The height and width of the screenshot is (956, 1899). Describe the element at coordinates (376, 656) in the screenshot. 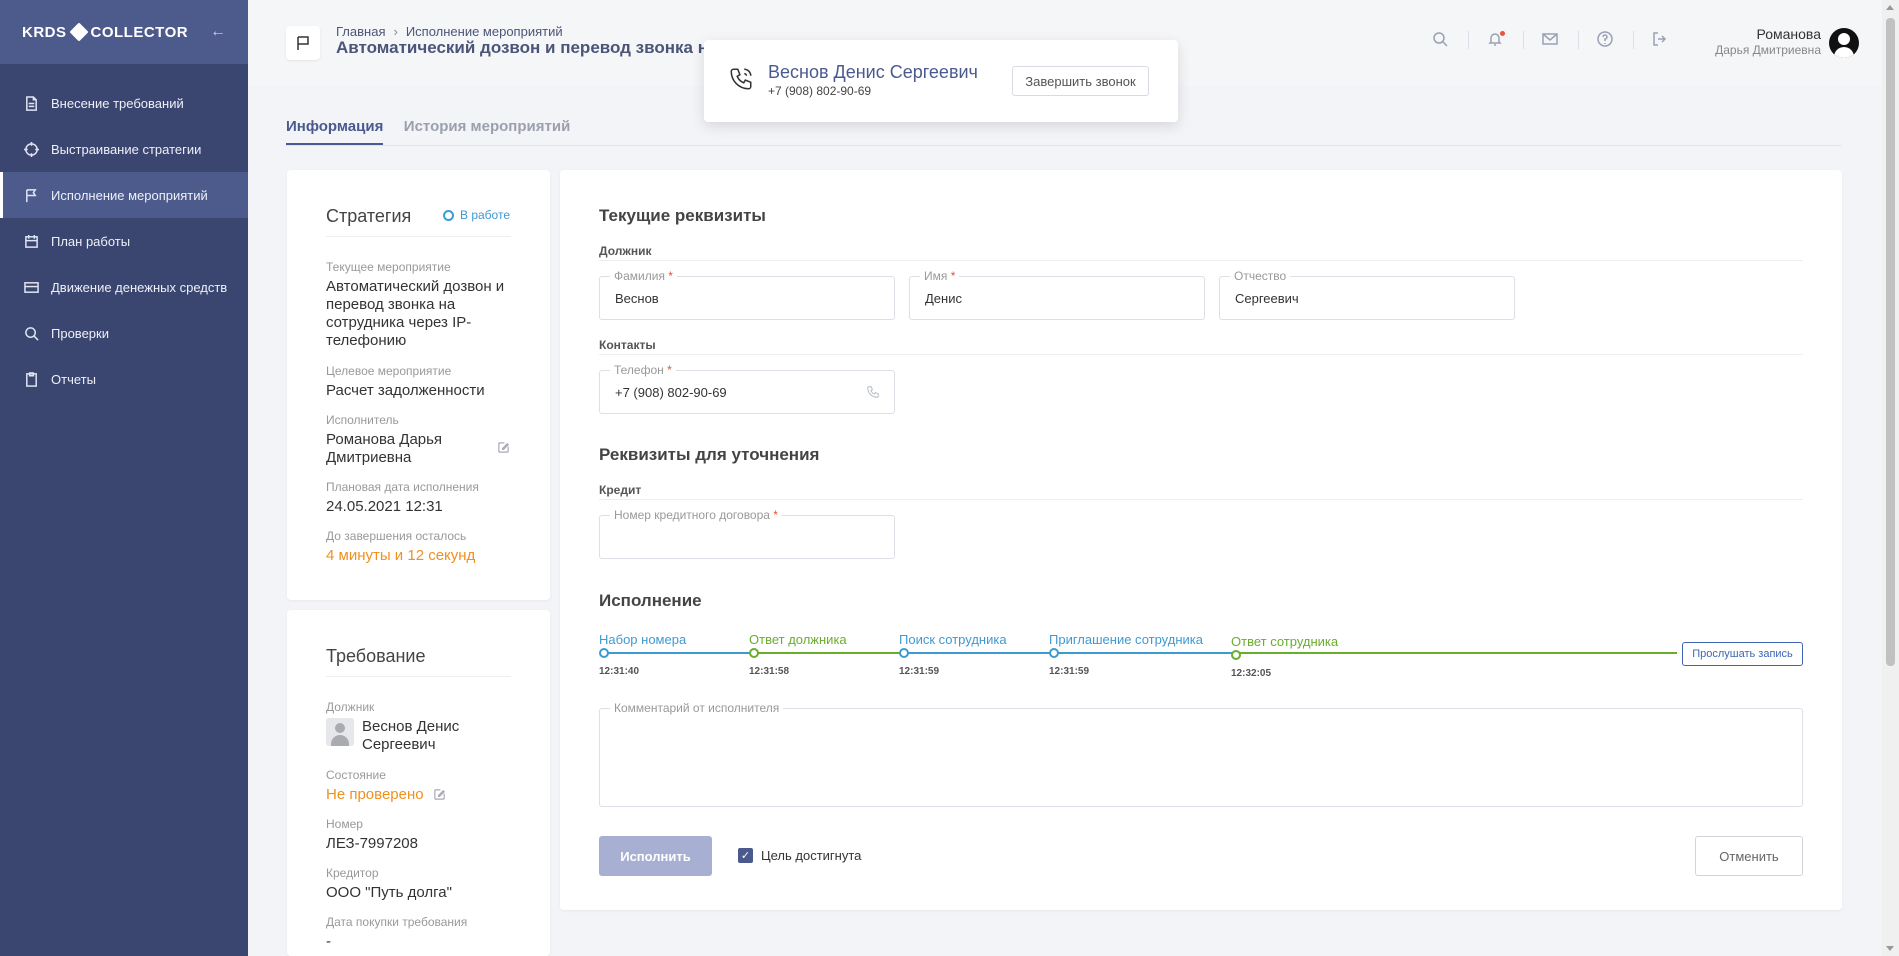

I see `claim-title: Требование` at that location.